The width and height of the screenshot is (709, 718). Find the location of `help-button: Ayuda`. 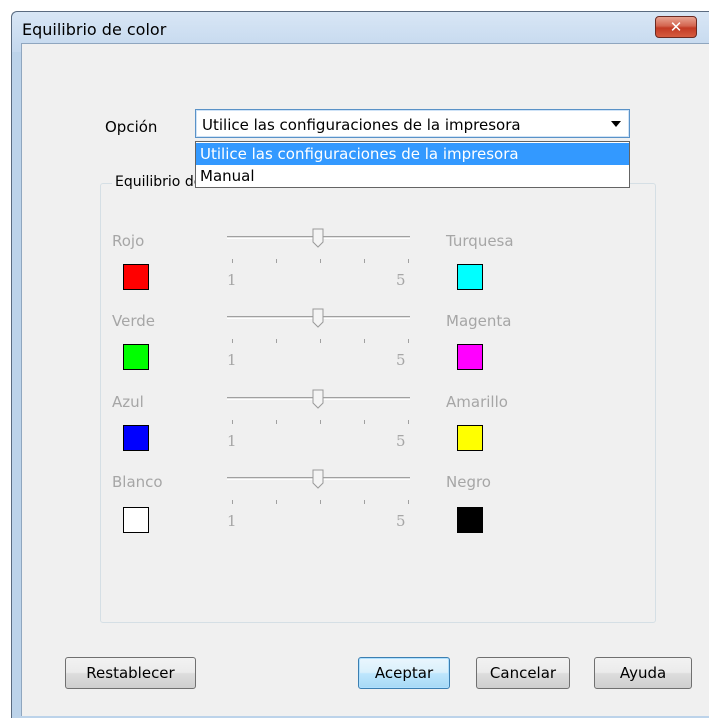

help-button: Ayuda is located at coordinates (643, 673).